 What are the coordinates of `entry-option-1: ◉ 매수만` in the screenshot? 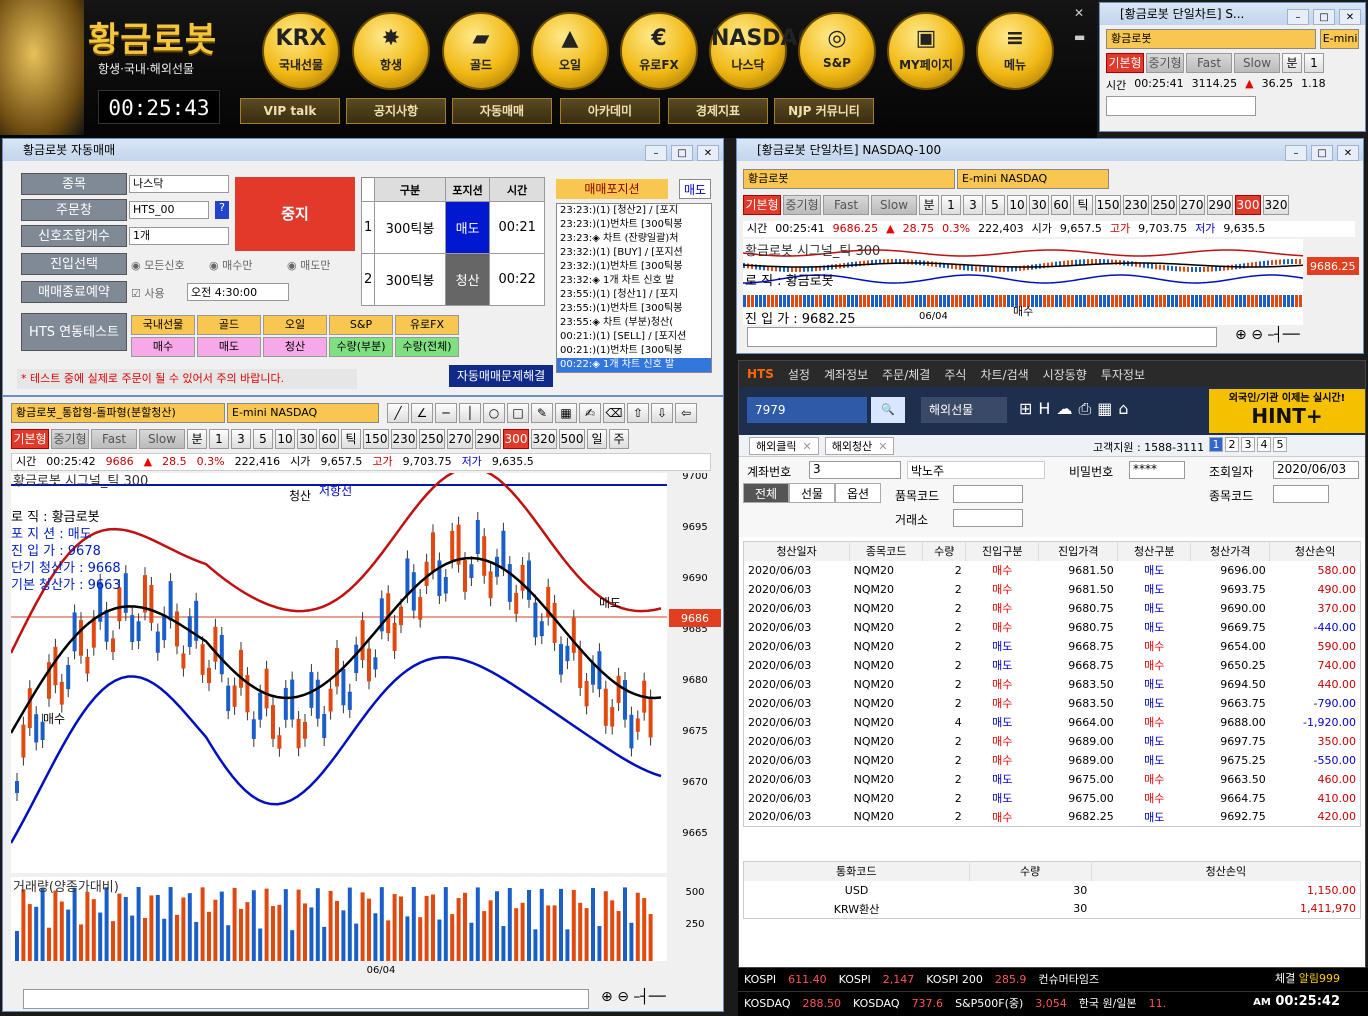 It's located at (230, 265).